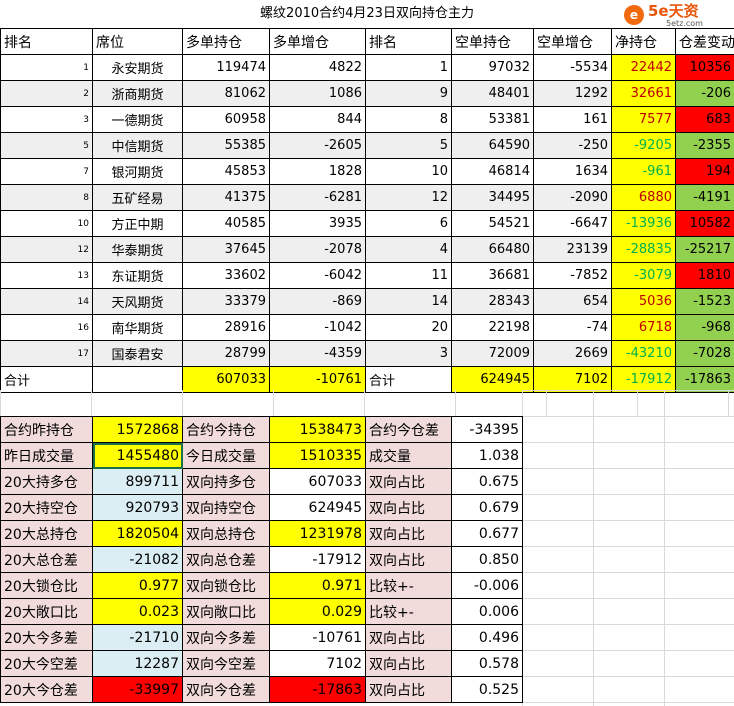 This screenshot has width=734, height=706. I want to click on long-position-cell: 41375, so click(226, 197).